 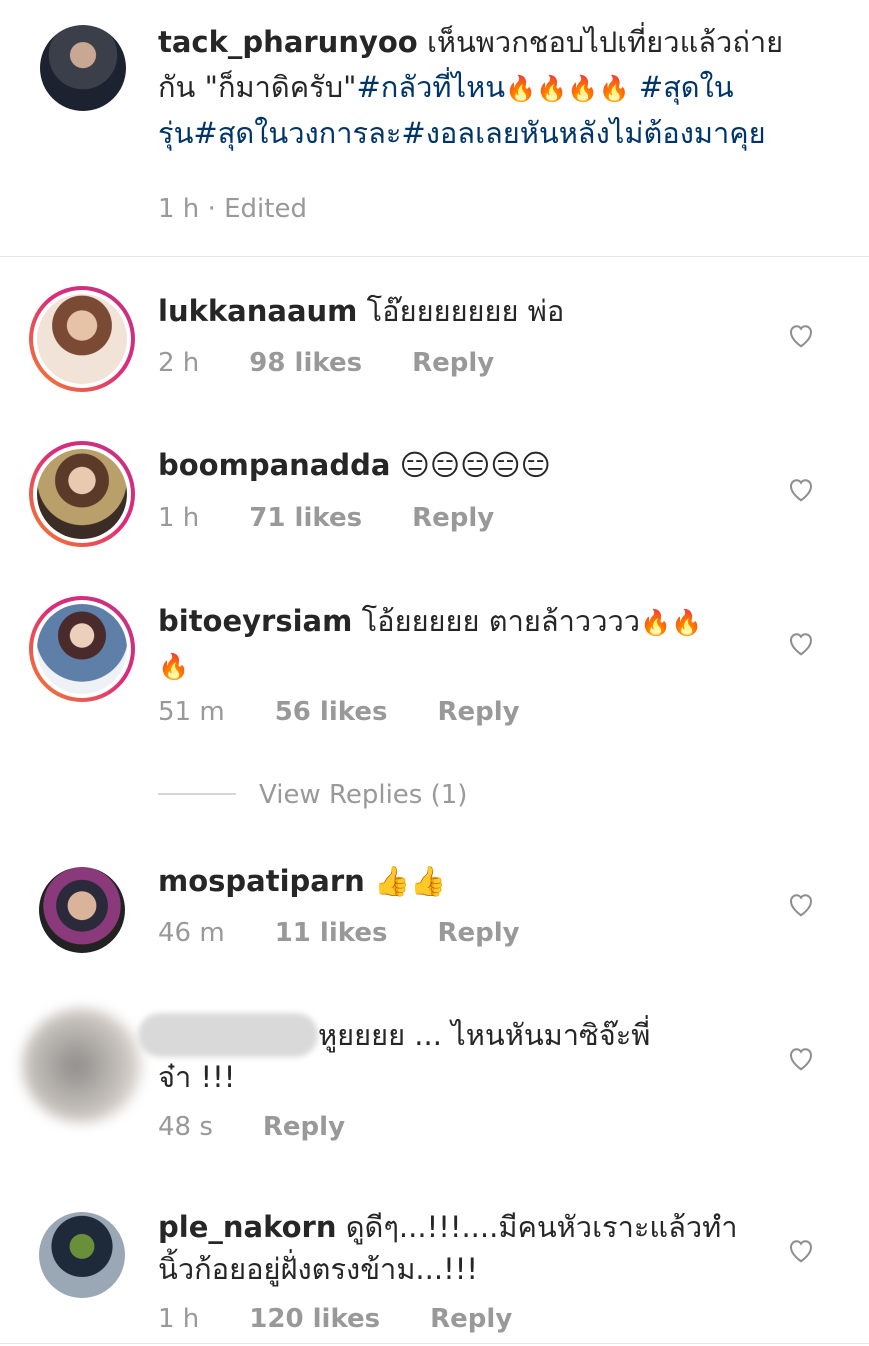 I want to click on comment-text: lukkanaaum โอ๊ยยยยยยย พ่อ, so click(x=458, y=311).